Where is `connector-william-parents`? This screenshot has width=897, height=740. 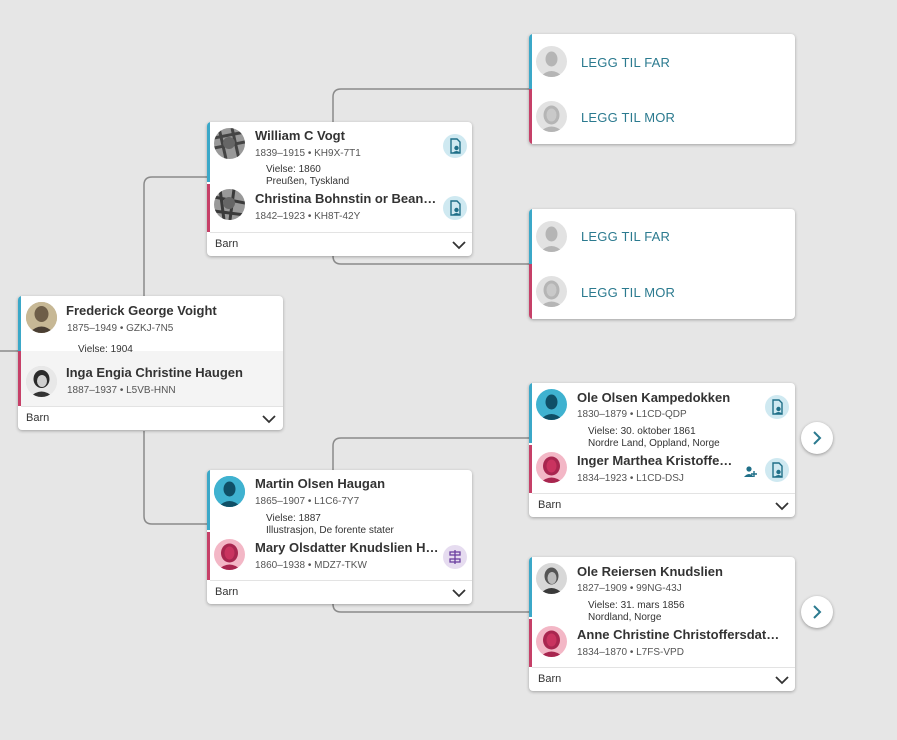
connector-william-parents is located at coordinates (431, 105).